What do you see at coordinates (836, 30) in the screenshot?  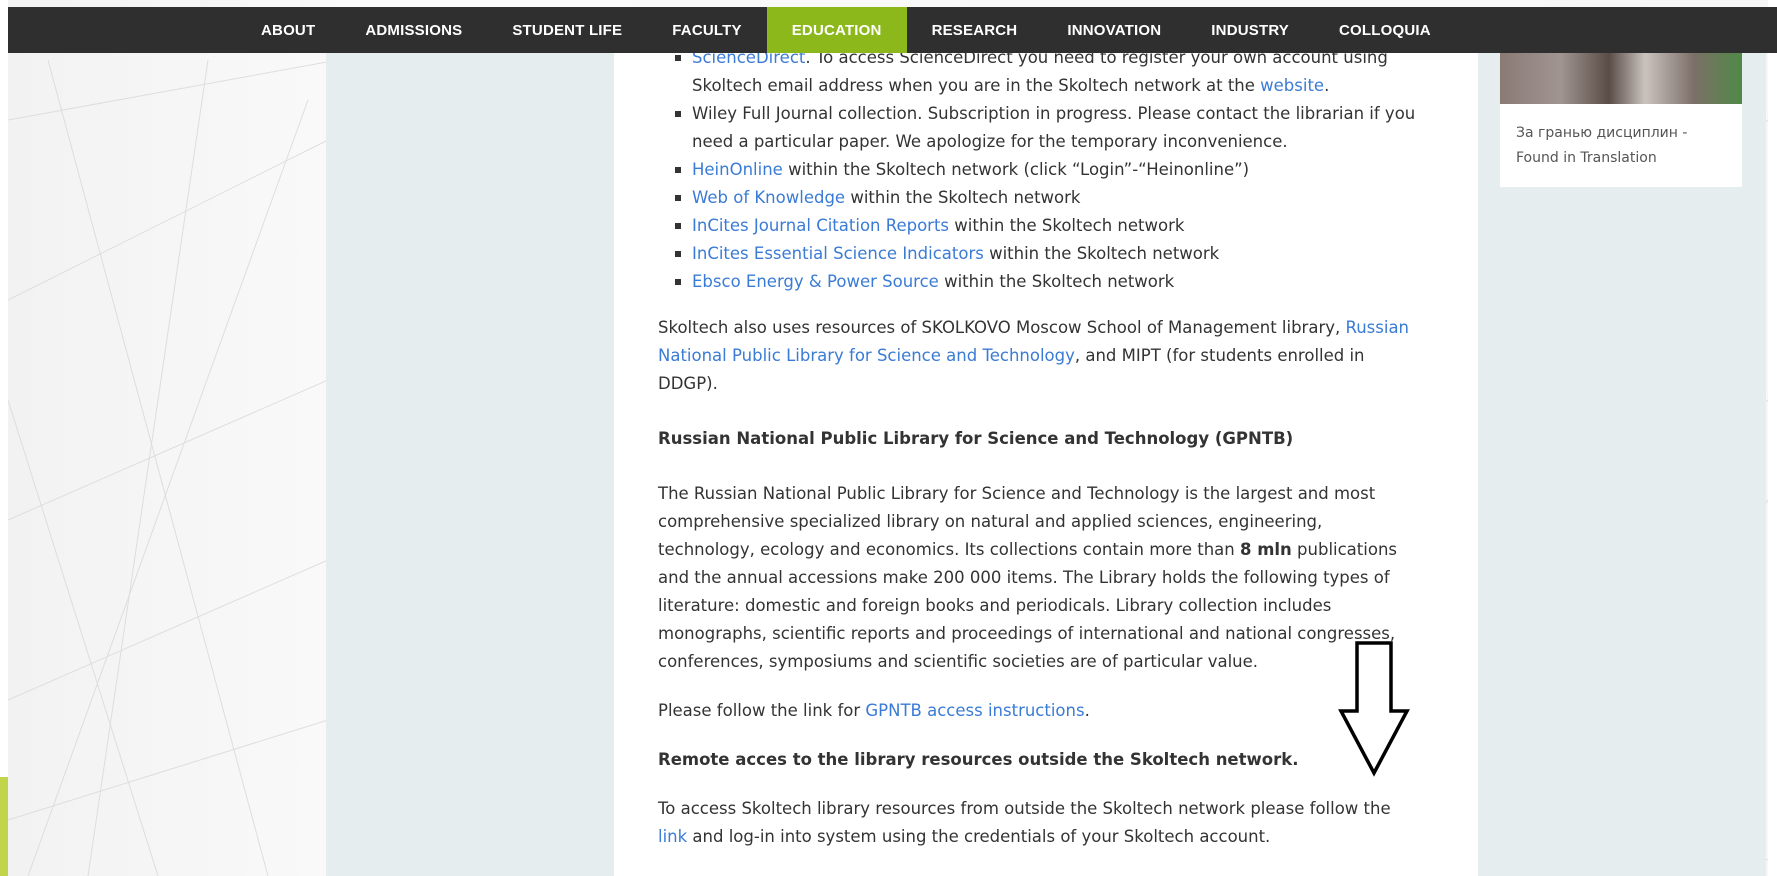 I see `nav-education: EDUCATION` at bounding box center [836, 30].